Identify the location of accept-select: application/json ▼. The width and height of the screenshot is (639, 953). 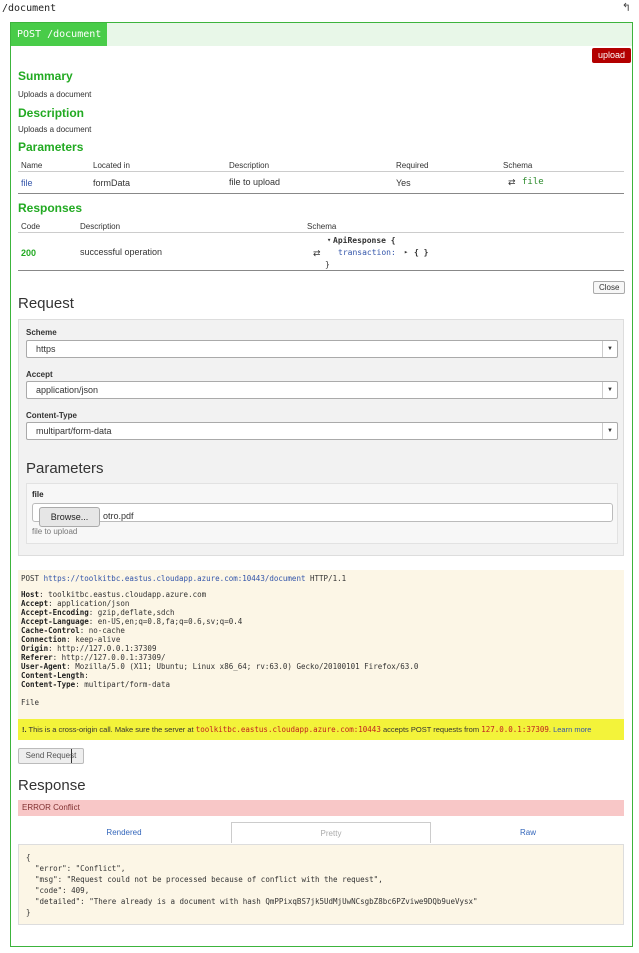
(322, 390).